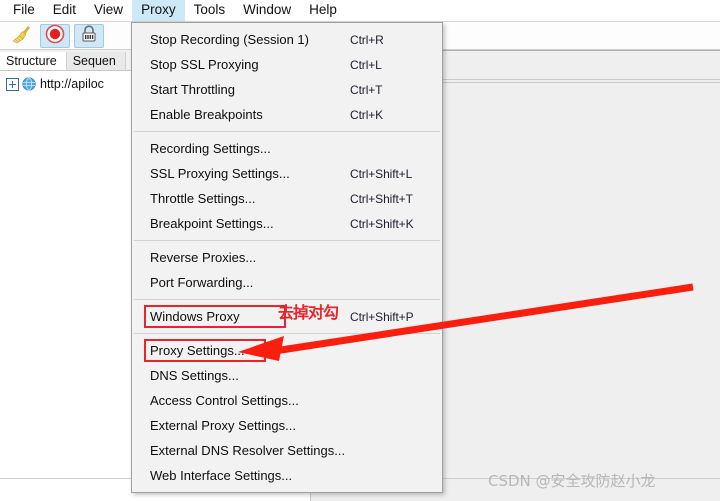 This screenshot has height=501, width=720. I want to click on menubar-item-tools: Tools, so click(210, 10).